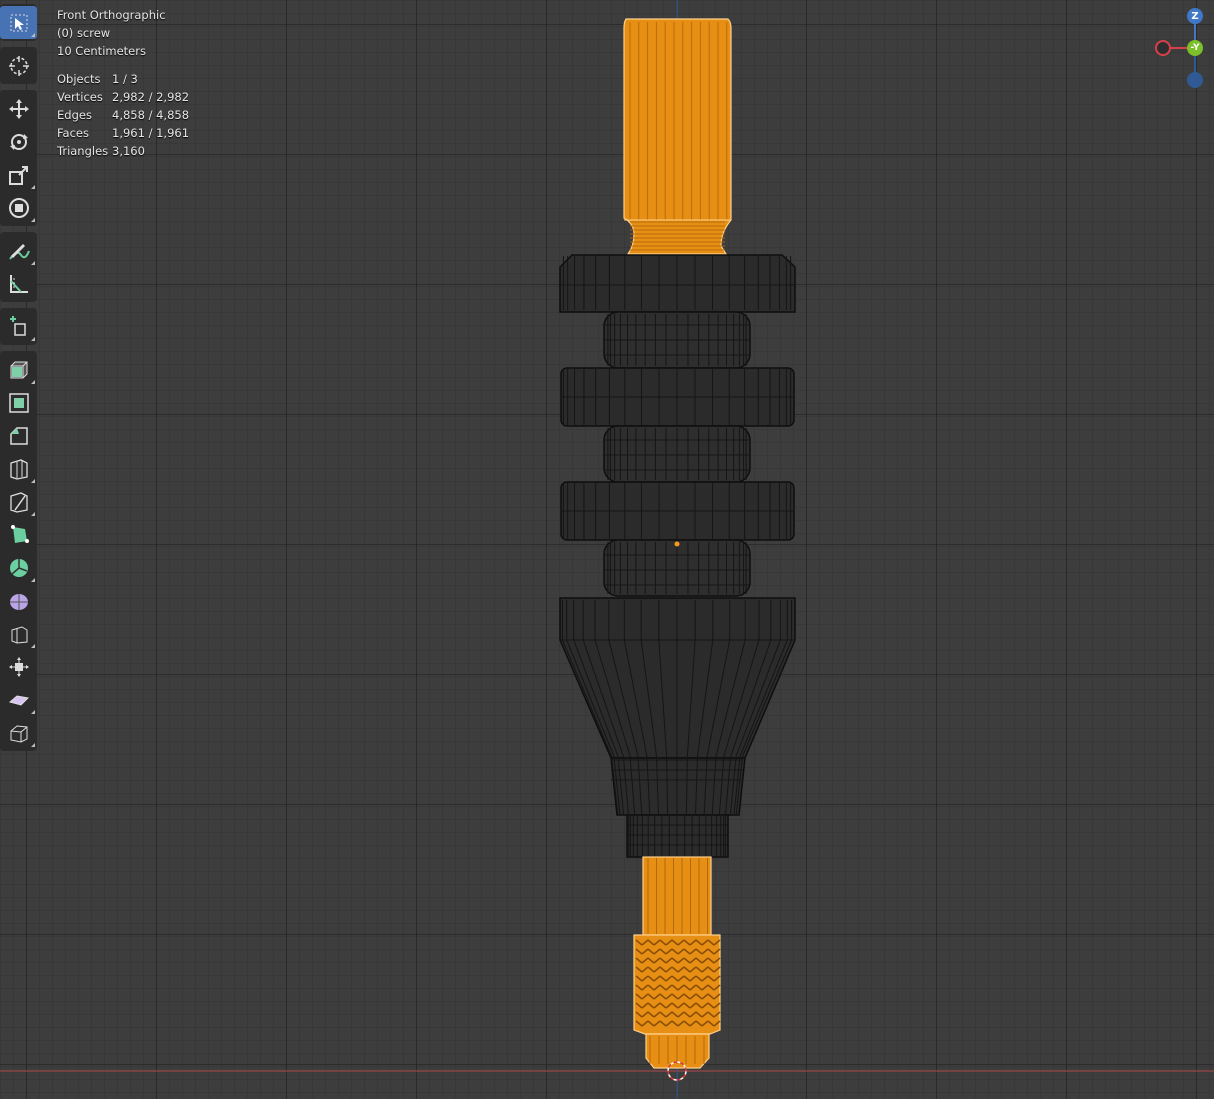  Describe the element at coordinates (677, 136) in the screenshot. I see `screw-head` at that location.